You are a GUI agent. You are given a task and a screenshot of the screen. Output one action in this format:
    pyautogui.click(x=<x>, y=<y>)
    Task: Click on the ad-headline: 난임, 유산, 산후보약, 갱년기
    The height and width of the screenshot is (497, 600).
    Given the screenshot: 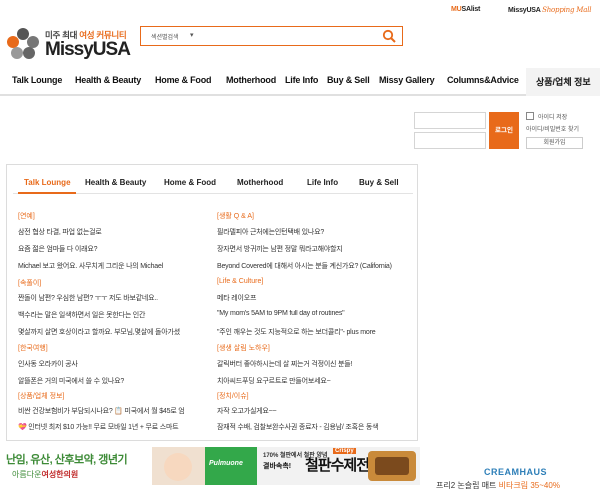 What is the action you would take?
    pyautogui.click(x=67, y=460)
    